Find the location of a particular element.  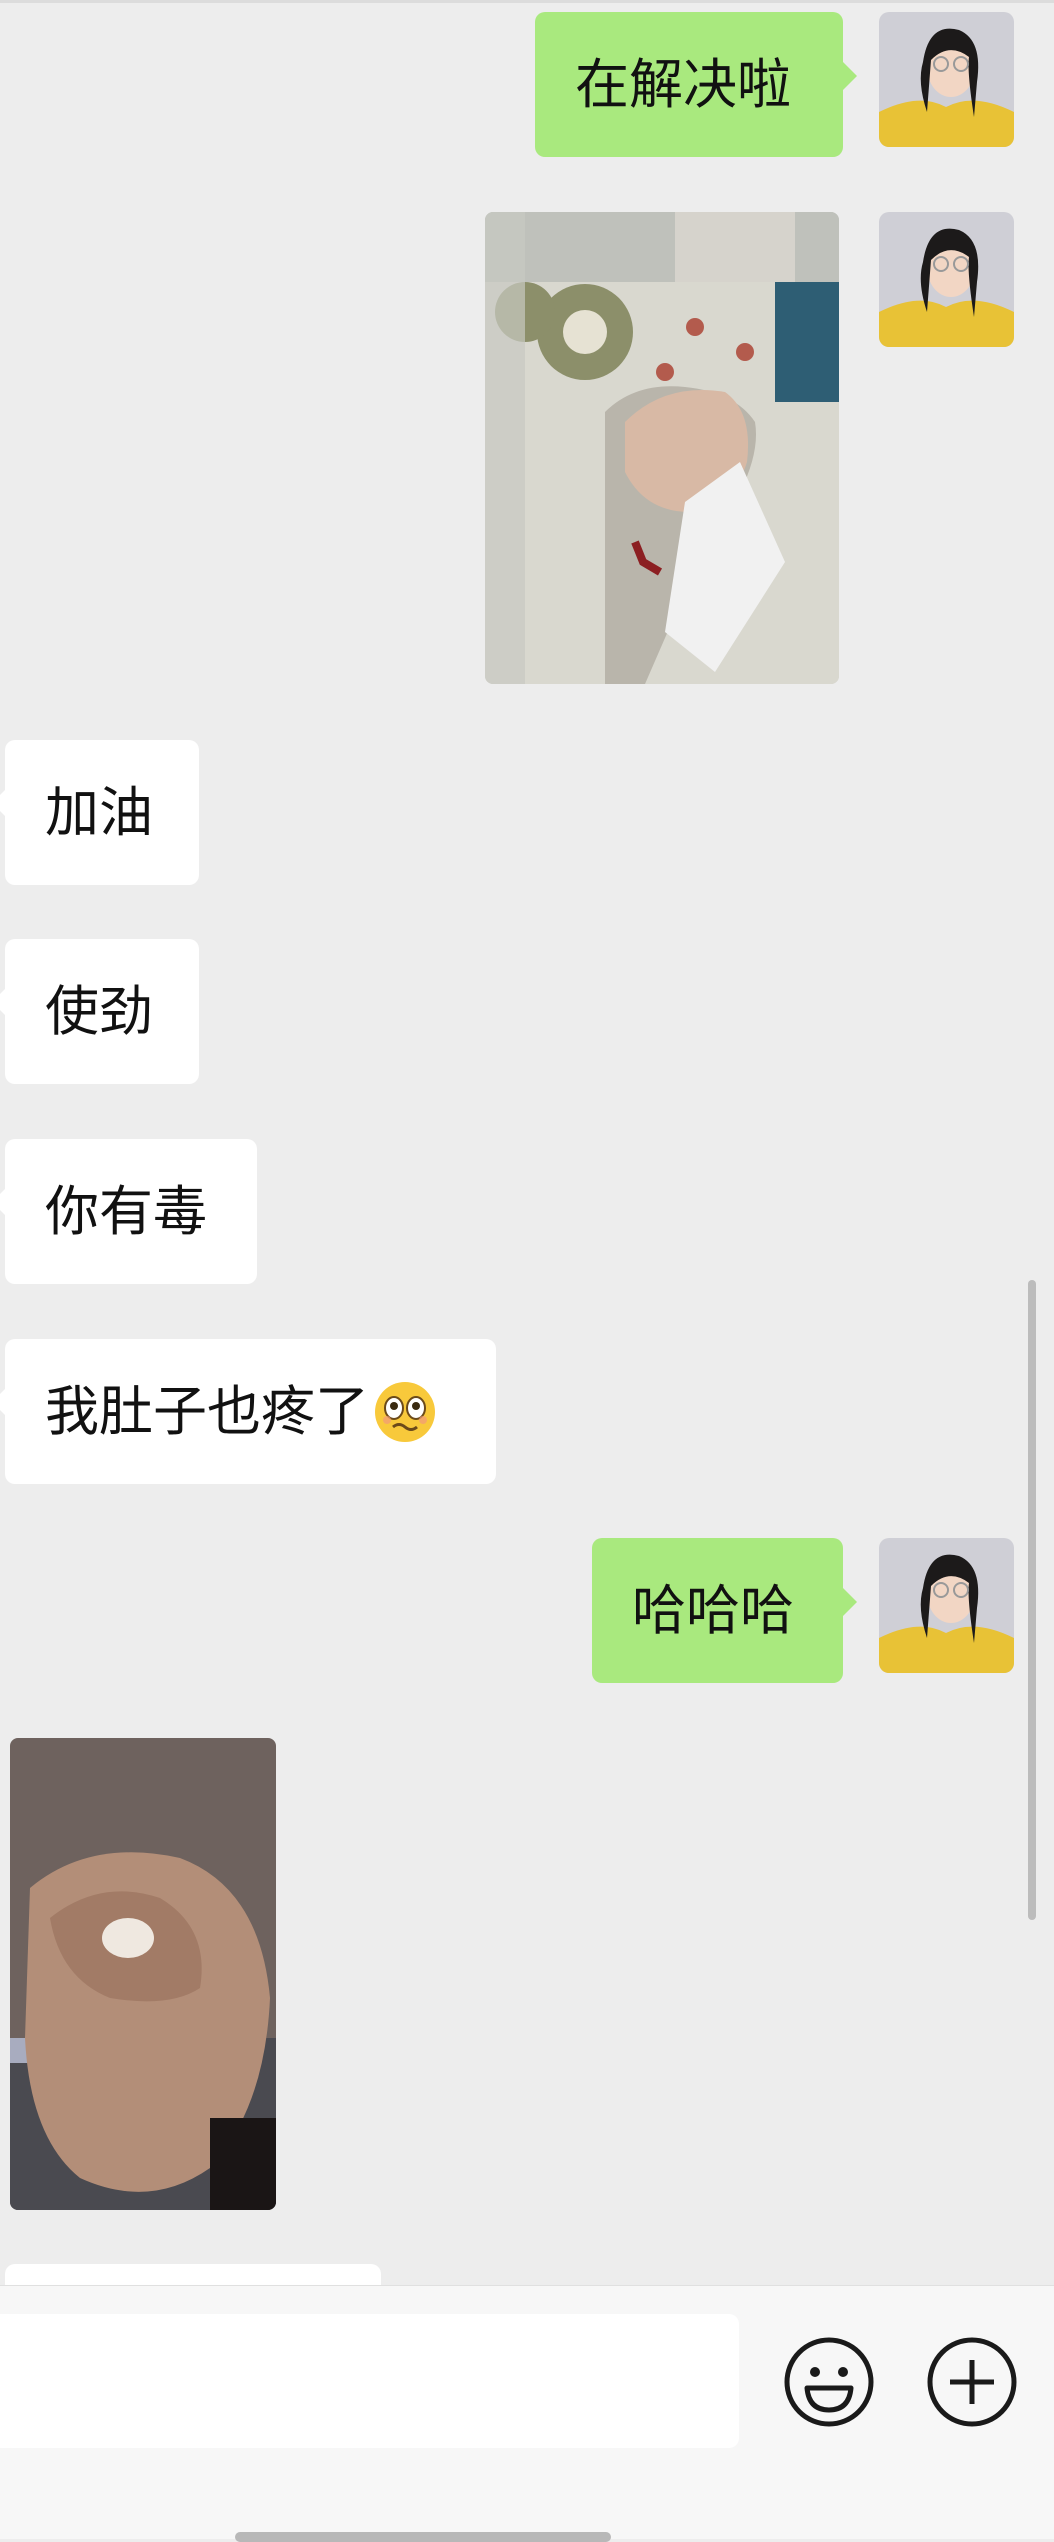

message-bubble-incoming: 加油 is located at coordinates (99, 812).